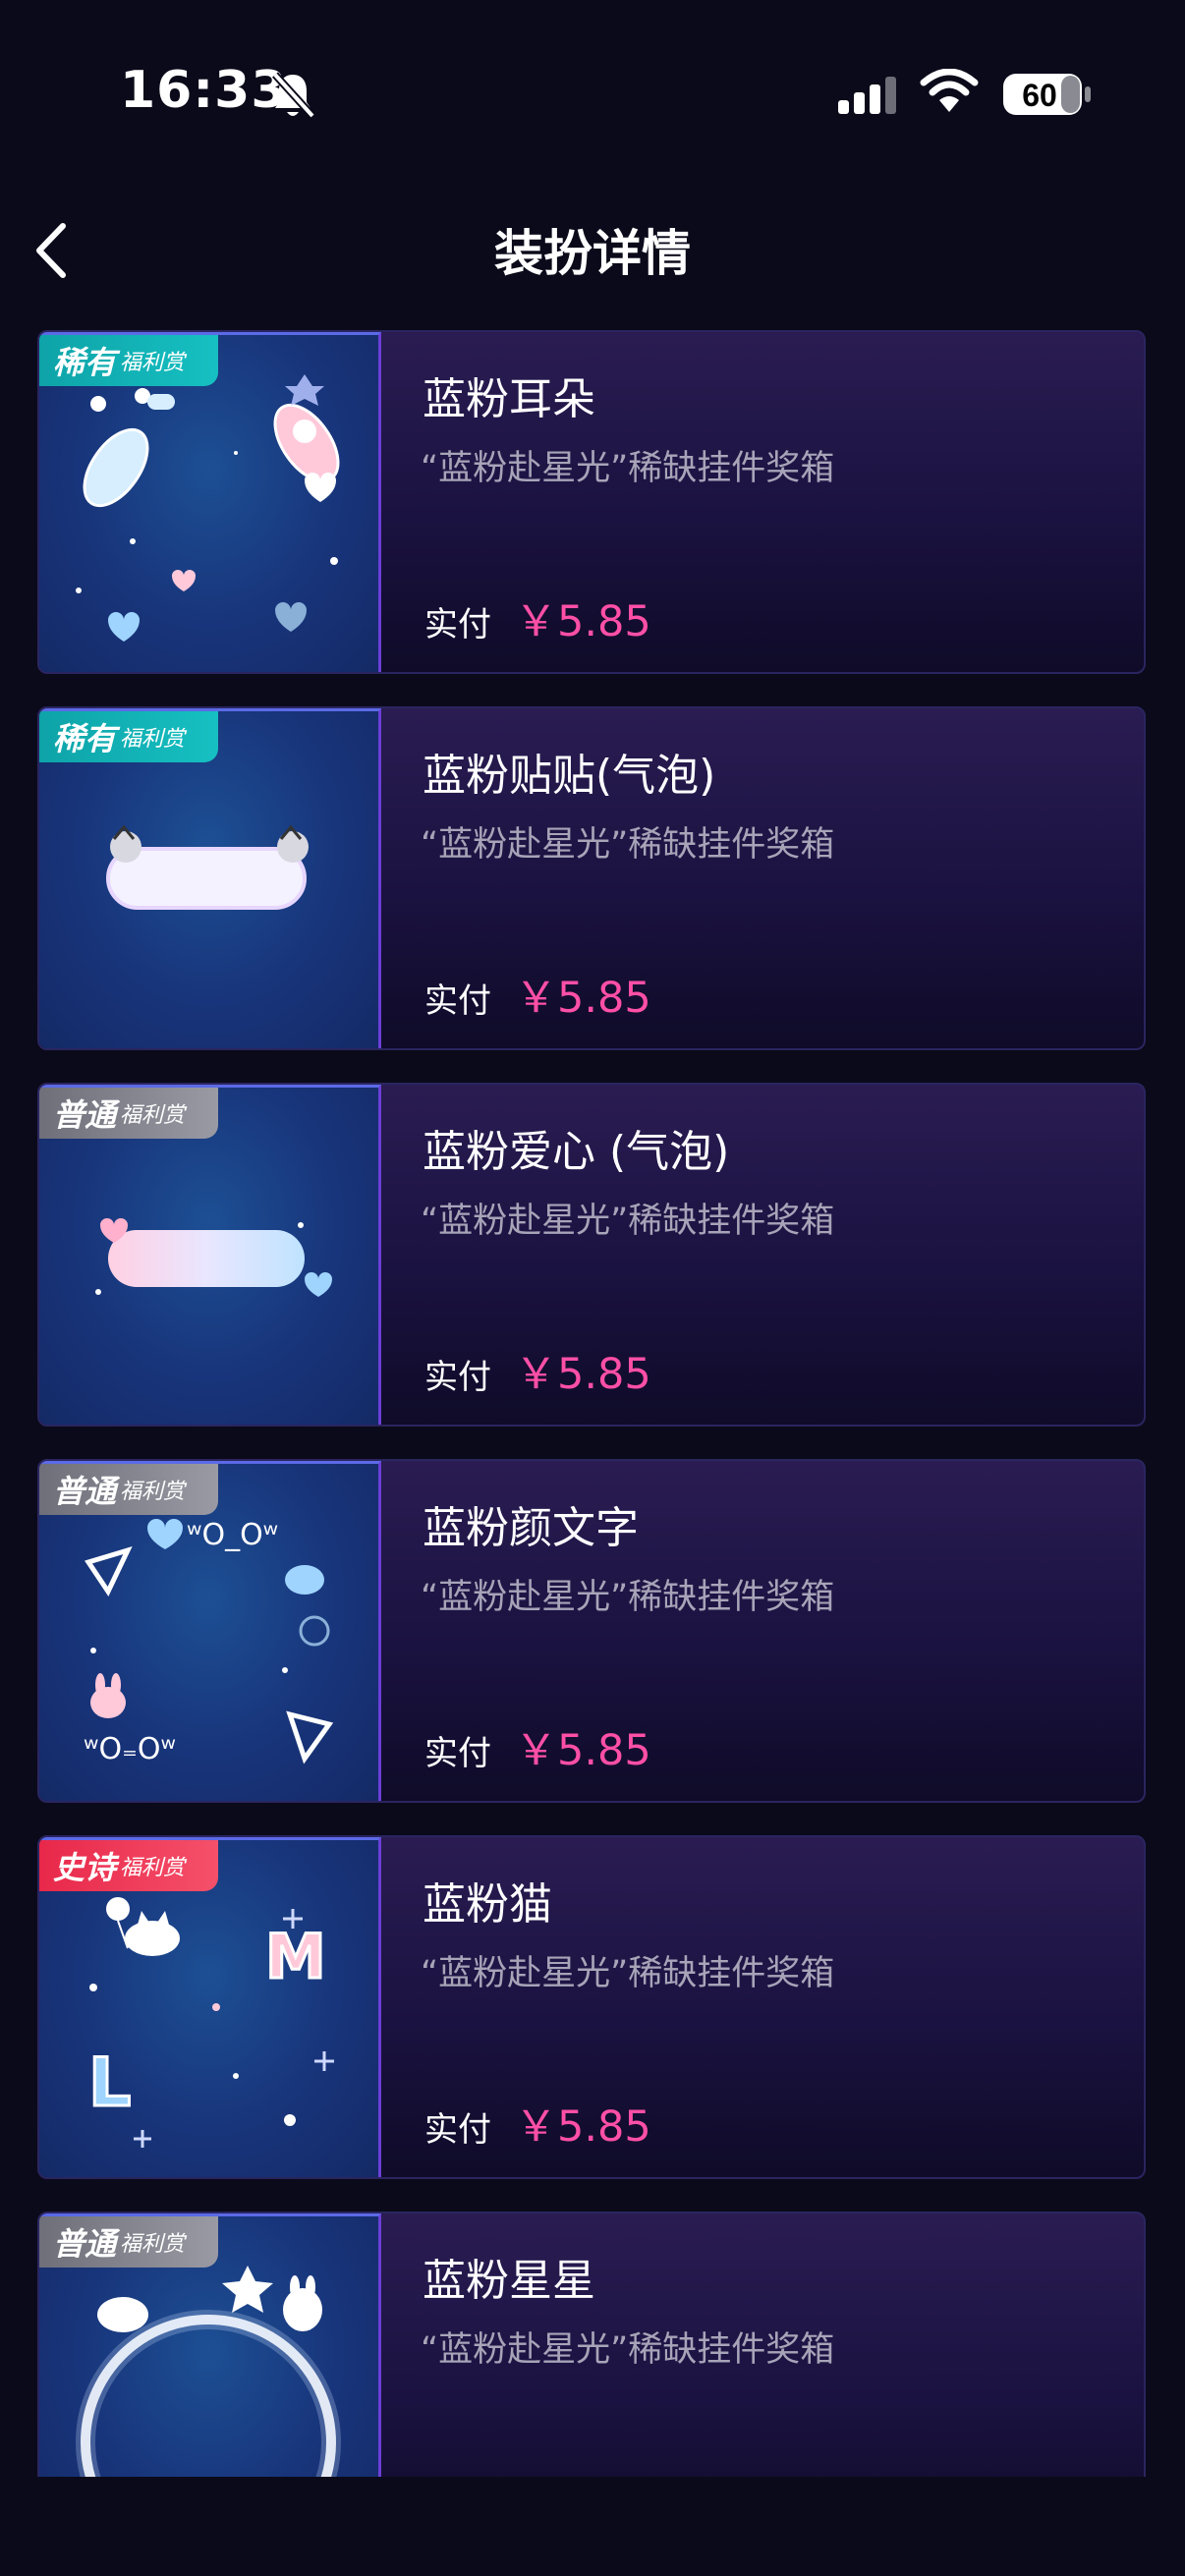 This screenshot has width=1185, height=2576. What do you see at coordinates (592, 878) in the screenshot?
I see `list-item: 稀有 福利赏 蓝粉贴贴(气泡) “蓝粉赴星光”稀缺挂件奖箱 实付 ￥5.85` at bounding box center [592, 878].